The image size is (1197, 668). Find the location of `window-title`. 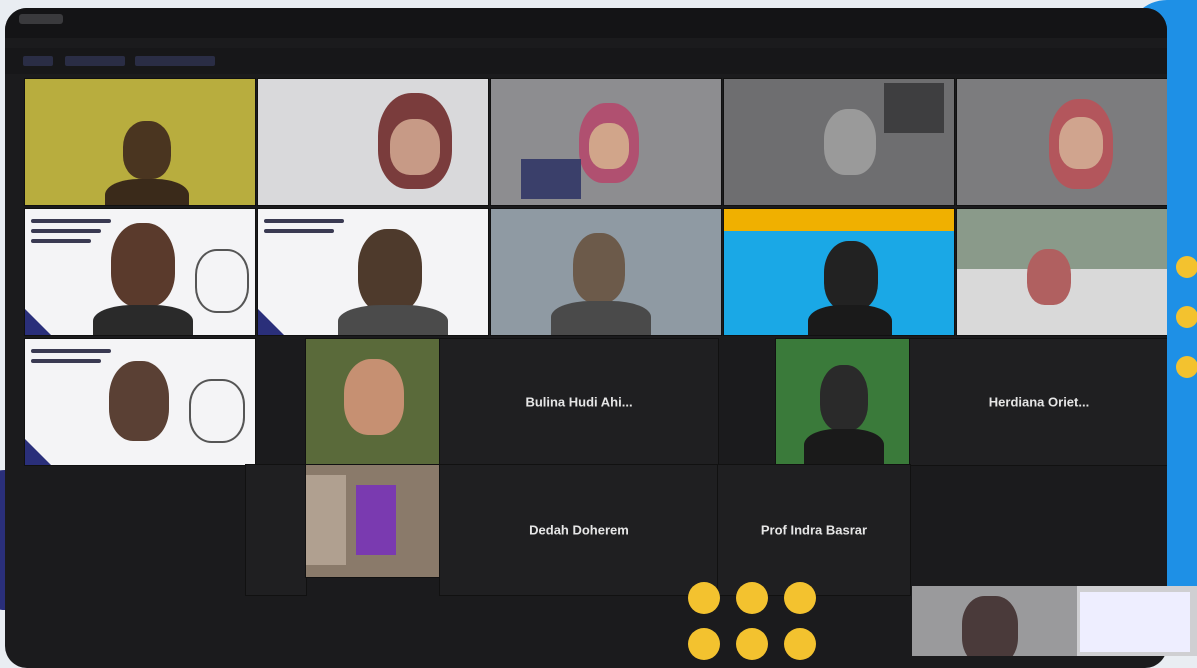

window-title is located at coordinates (41, 19).